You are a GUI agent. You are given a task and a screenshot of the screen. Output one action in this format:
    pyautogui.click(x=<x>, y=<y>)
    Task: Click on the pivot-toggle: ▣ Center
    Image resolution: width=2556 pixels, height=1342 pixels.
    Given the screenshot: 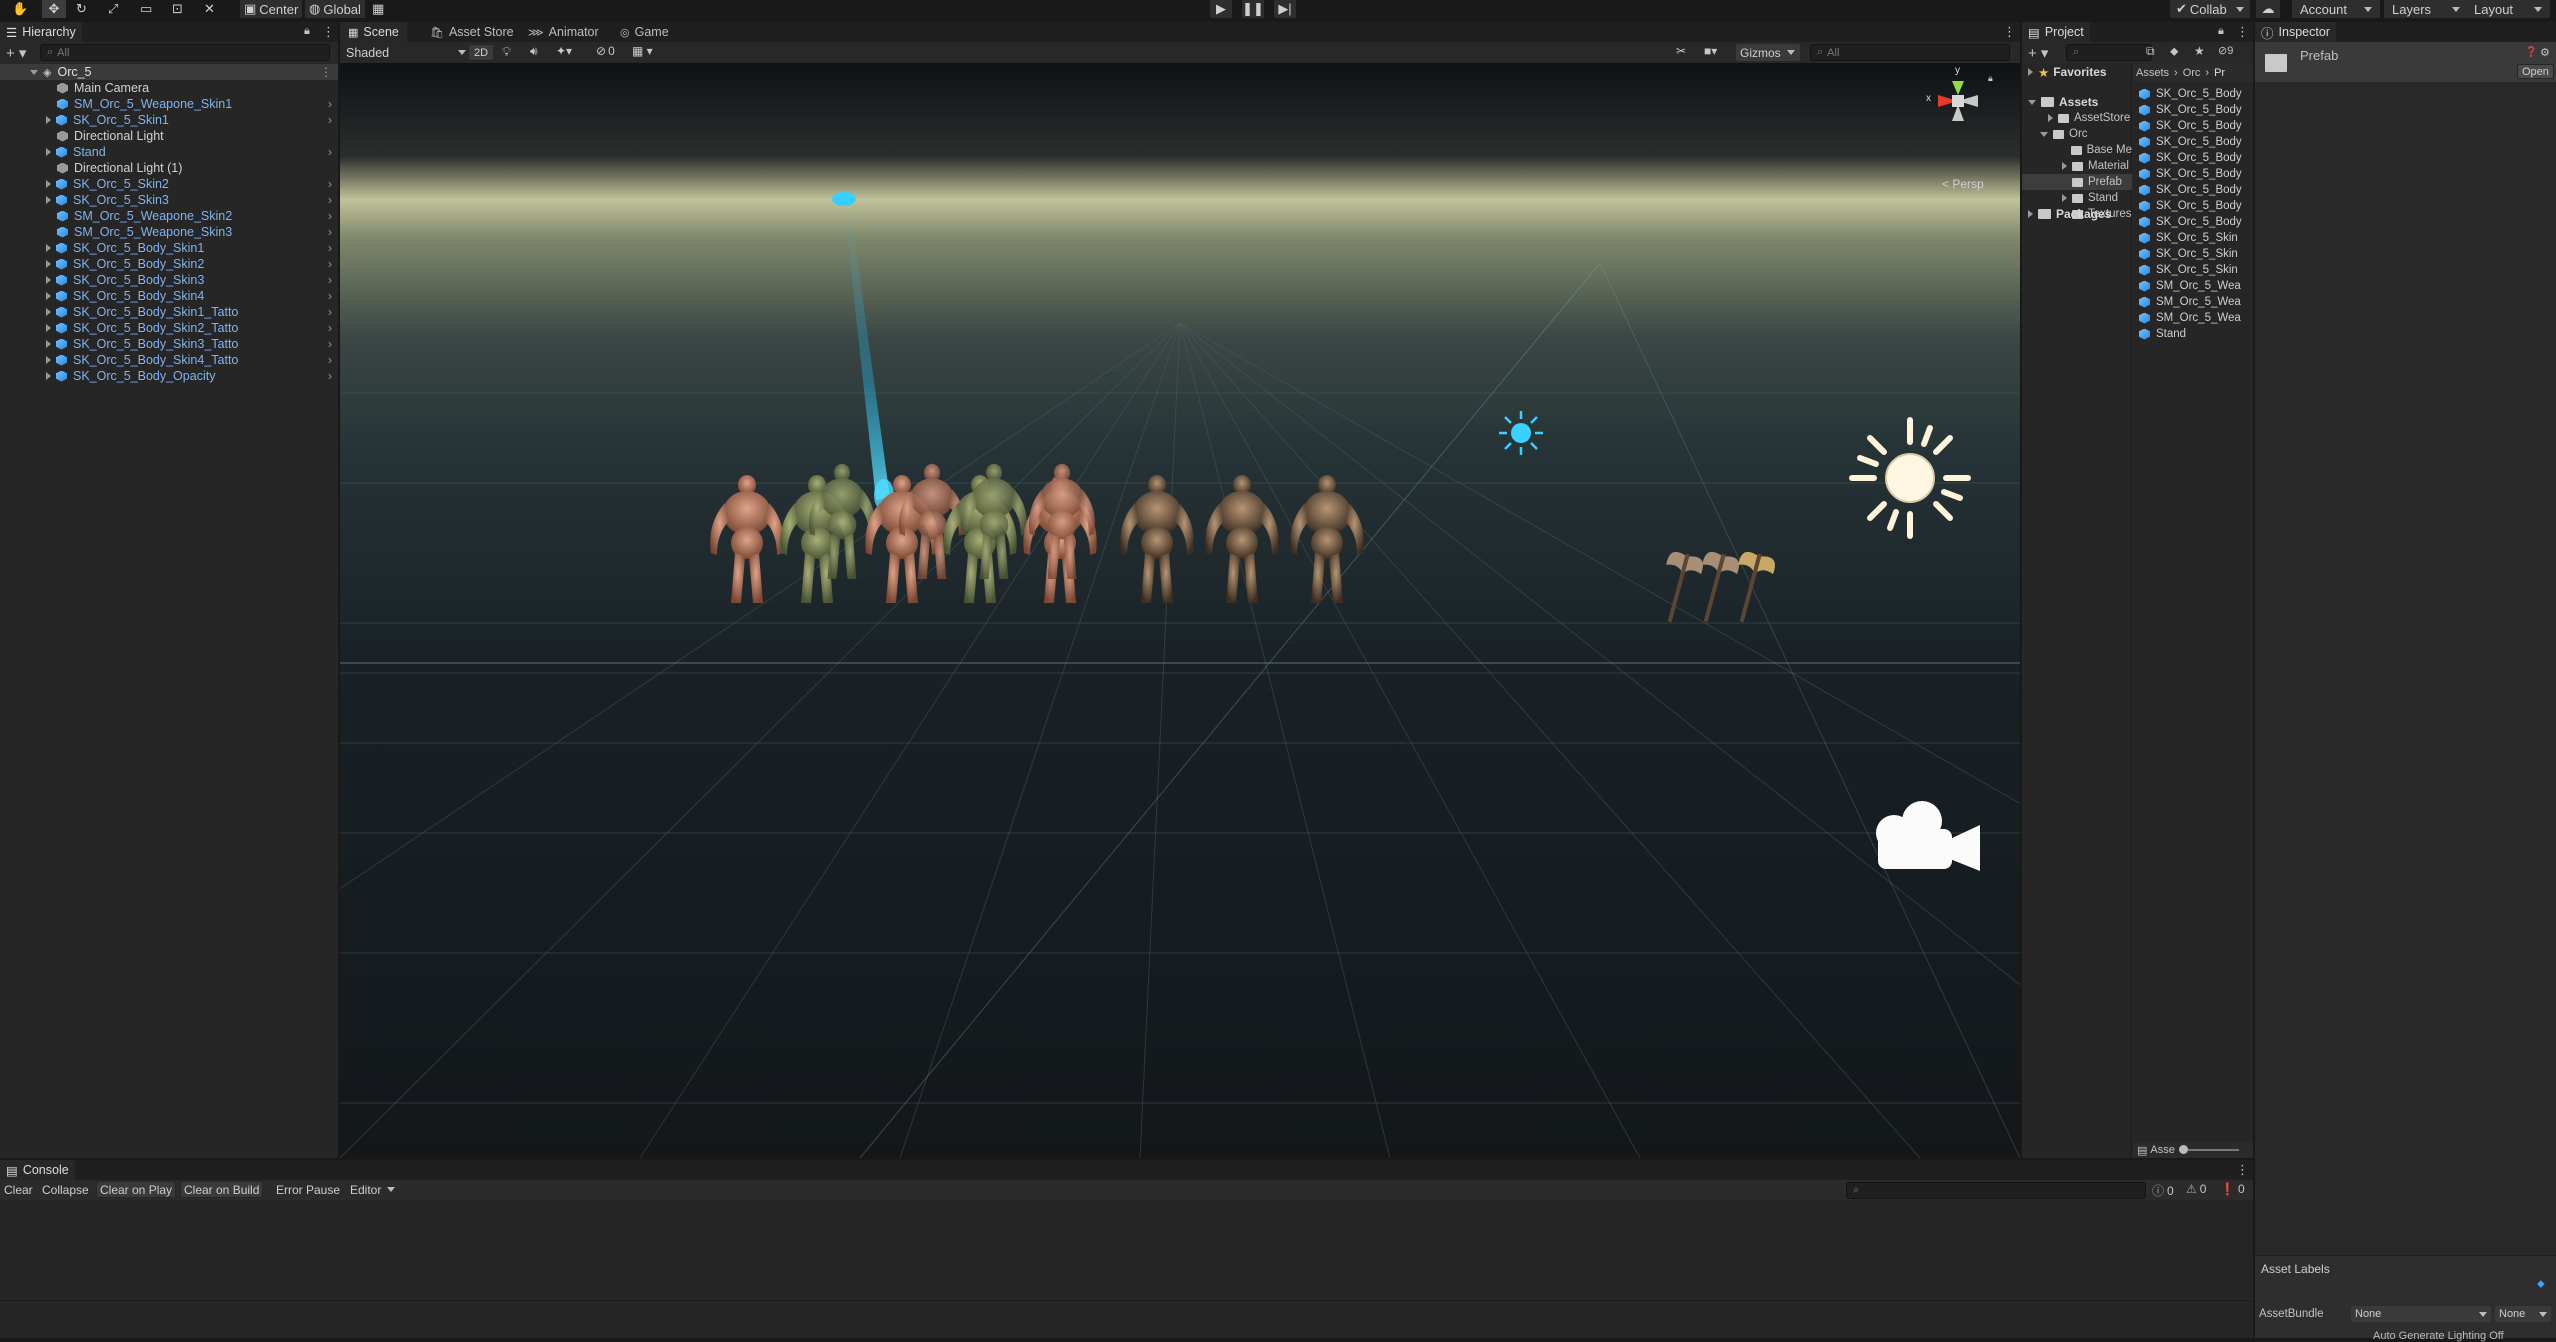 What is the action you would take?
    pyautogui.click(x=271, y=9)
    